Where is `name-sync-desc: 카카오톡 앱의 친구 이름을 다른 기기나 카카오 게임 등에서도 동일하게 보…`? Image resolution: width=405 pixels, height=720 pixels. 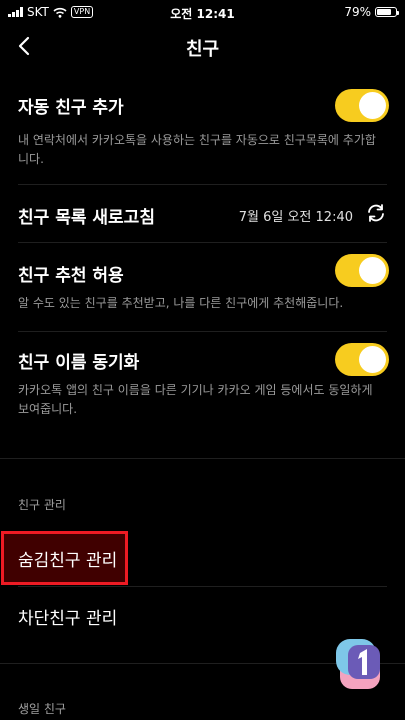 name-sync-desc: 카카오톡 앱의 친구 이름을 다른 기기나 카카오 게임 등에서도 동일하게 보… is located at coordinates (195, 399).